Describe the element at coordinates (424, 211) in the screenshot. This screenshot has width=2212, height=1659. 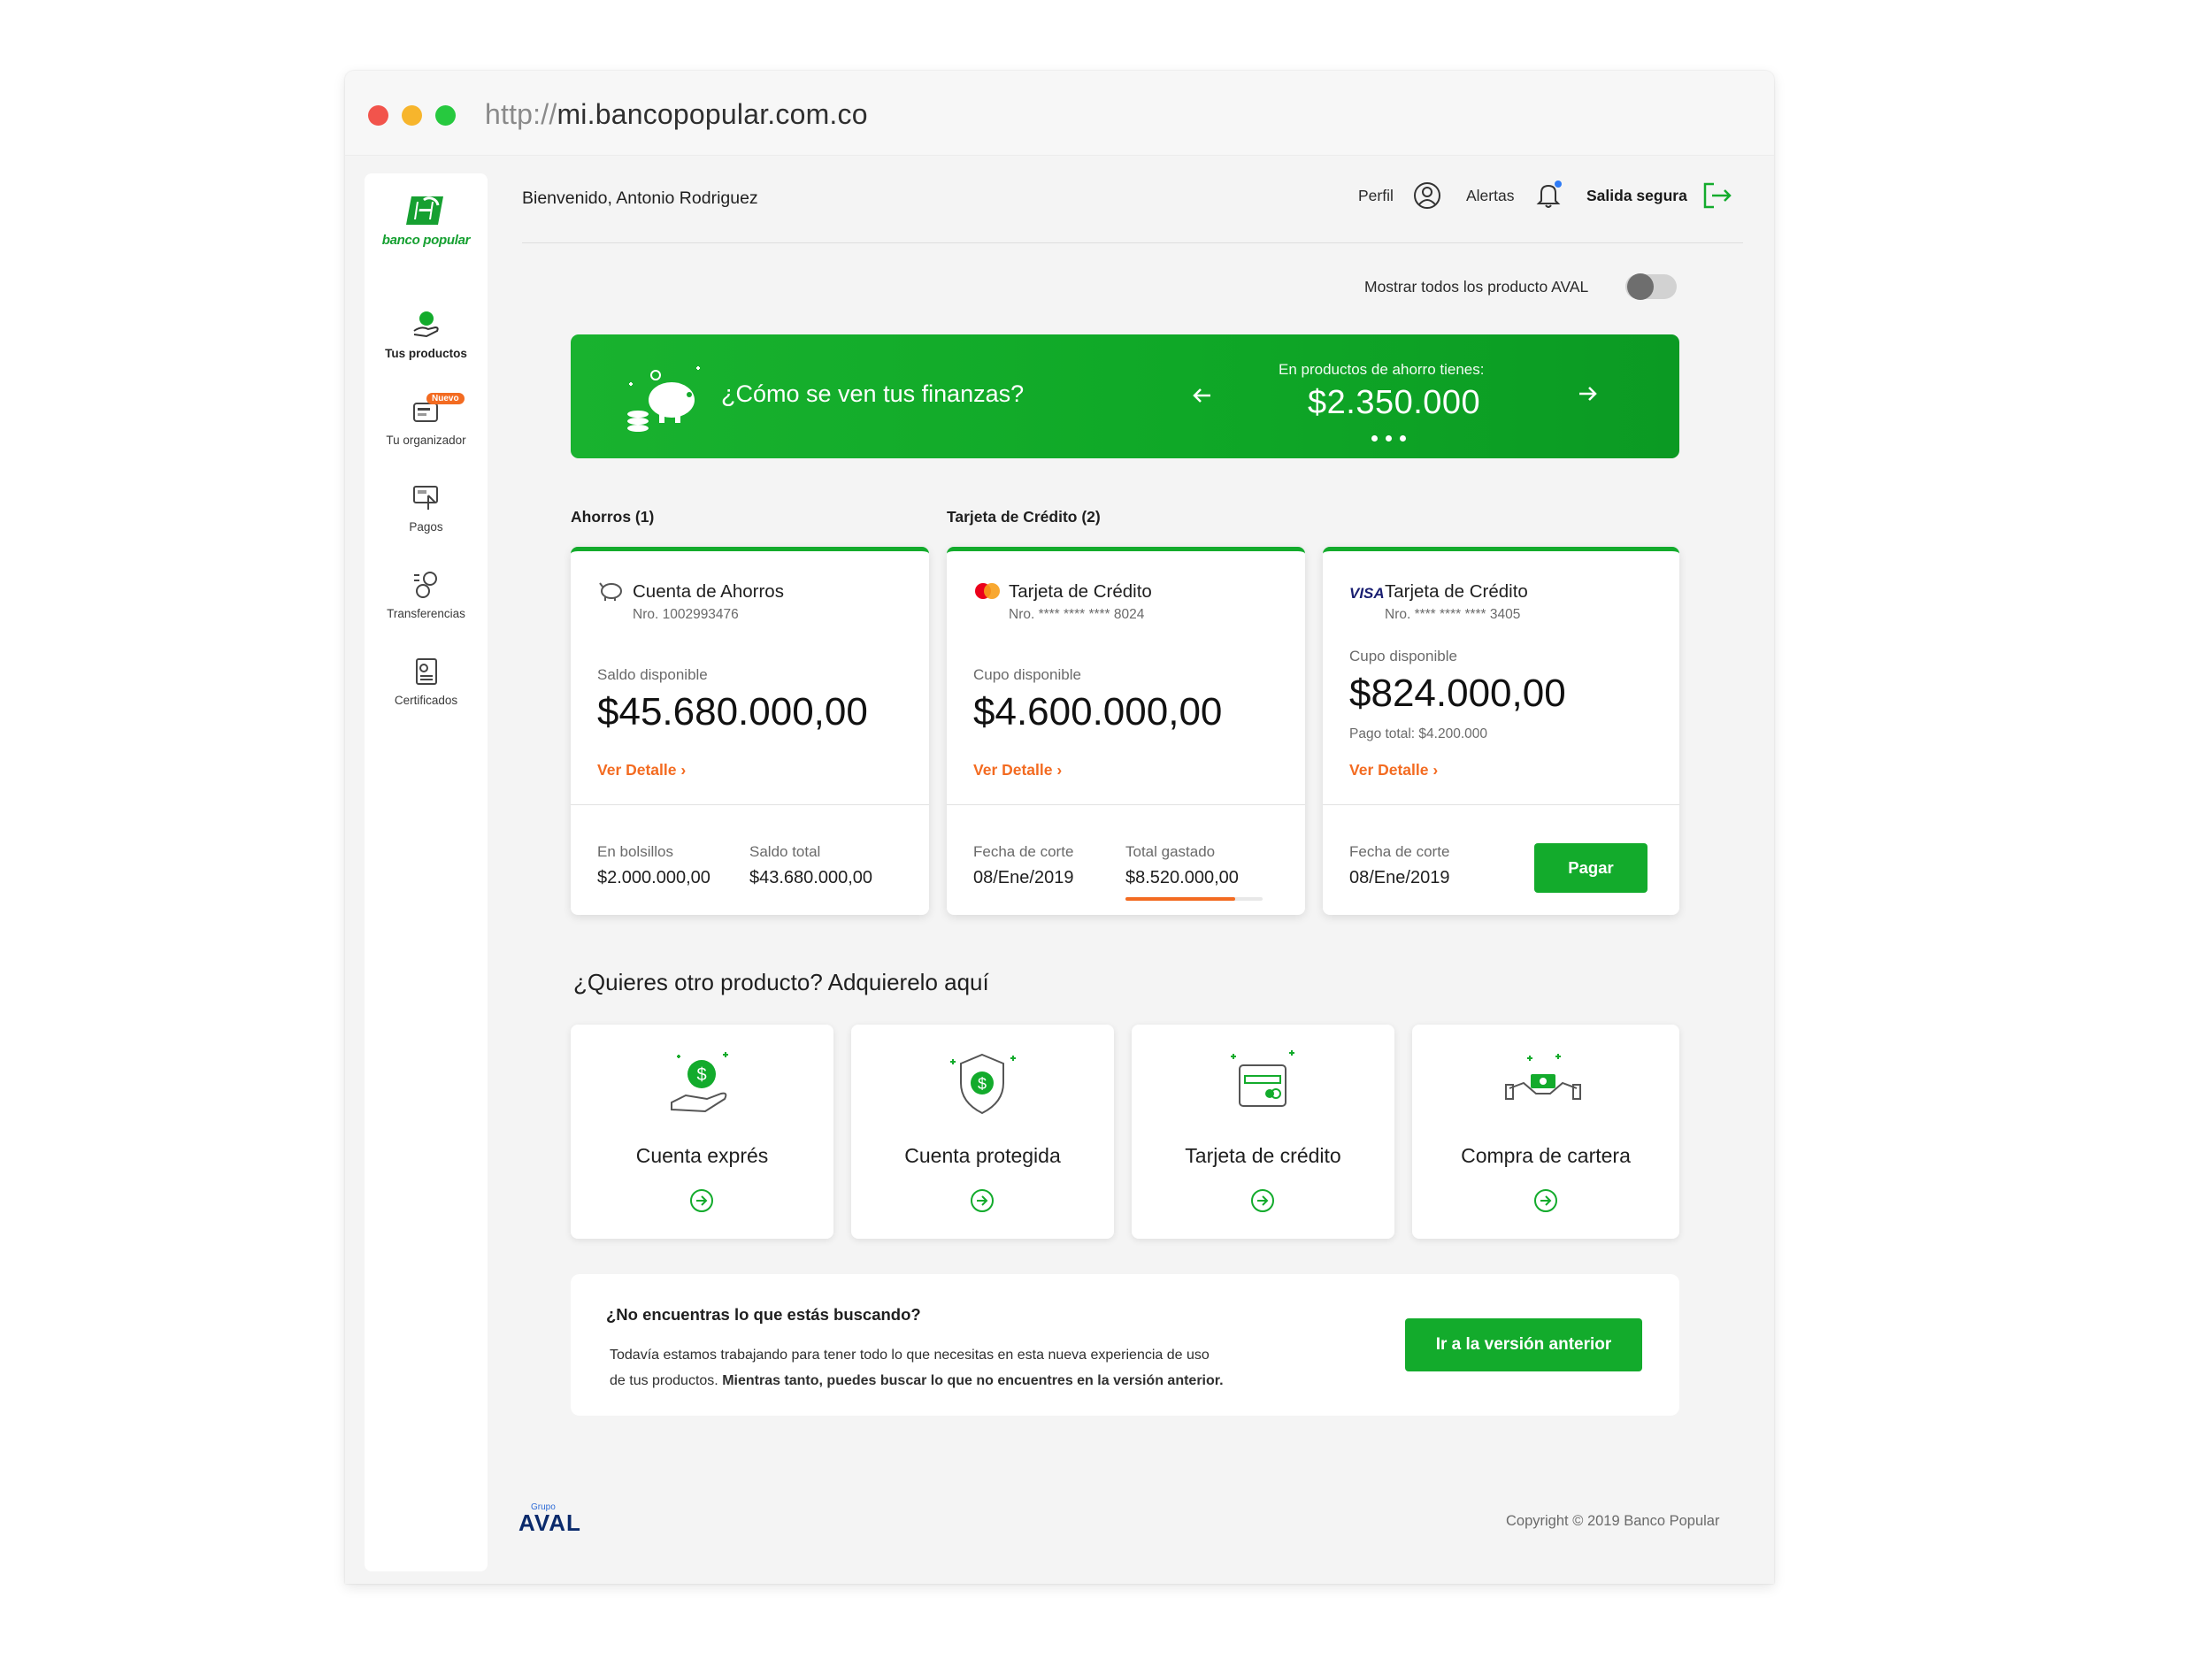
I see `banco-popular-logo-icon` at that location.